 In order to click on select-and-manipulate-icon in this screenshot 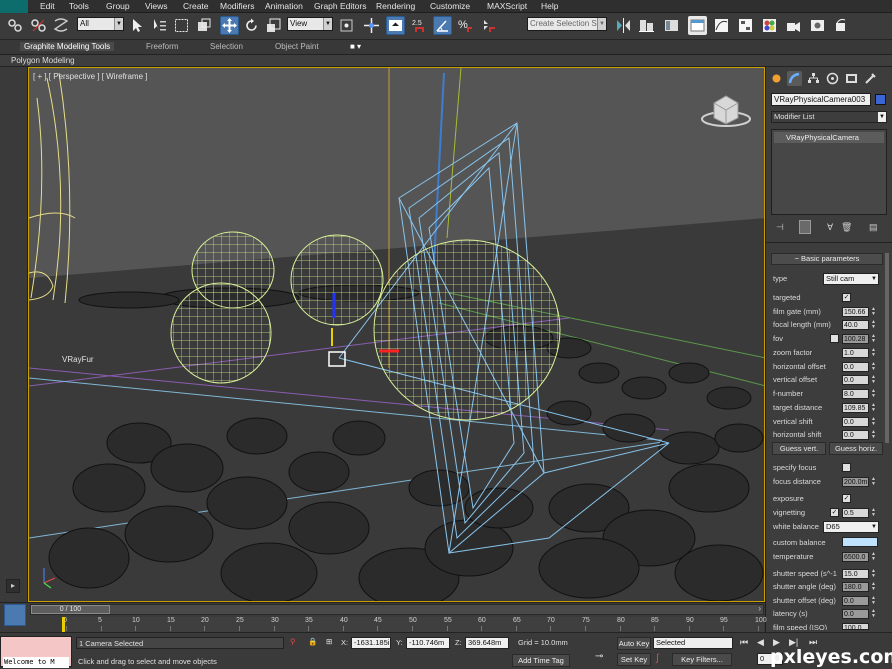, I will do `click(371, 25)`.